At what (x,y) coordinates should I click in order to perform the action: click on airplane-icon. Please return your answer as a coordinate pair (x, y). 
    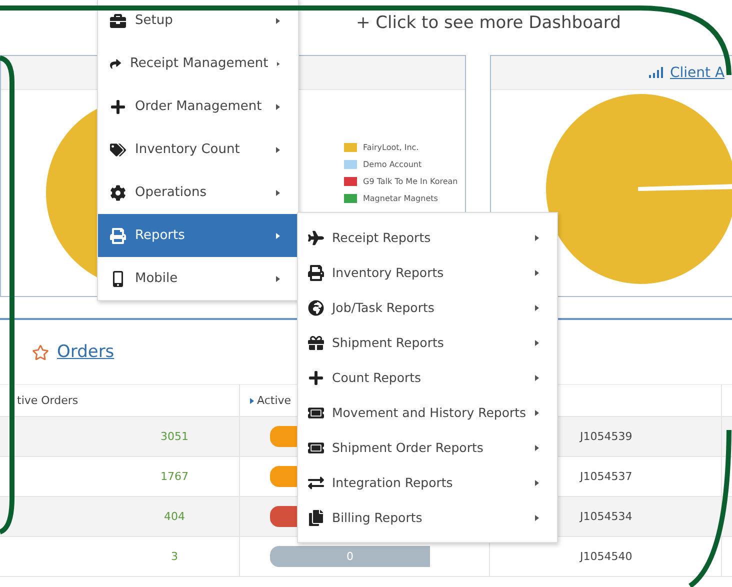
    Looking at the image, I should click on (316, 238).